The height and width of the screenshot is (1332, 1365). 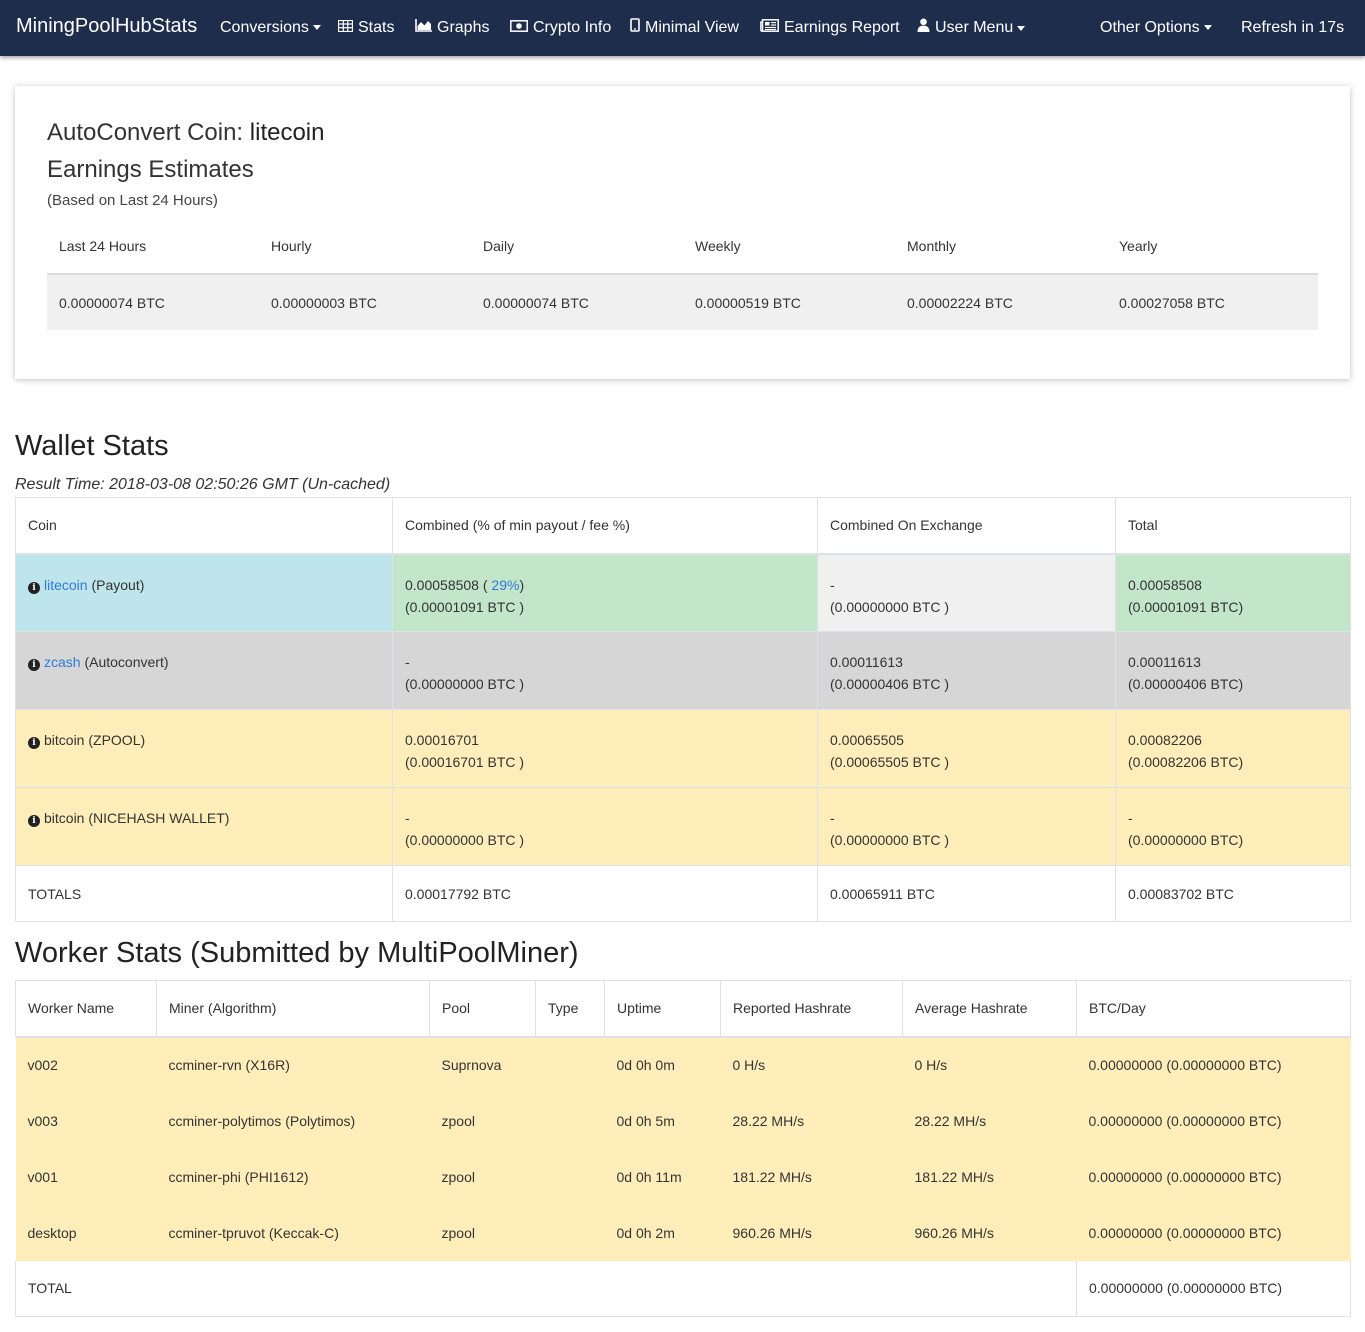 What do you see at coordinates (1001, 246) in the screenshot?
I see `column-header: Monthly` at bounding box center [1001, 246].